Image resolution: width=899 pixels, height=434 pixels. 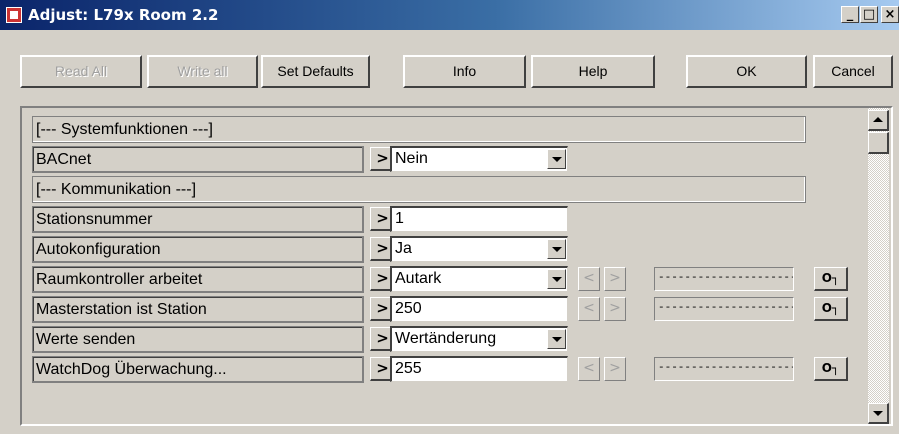 I want to click on werte-senden-select: Wertänderung, so click(x=479, y=339).